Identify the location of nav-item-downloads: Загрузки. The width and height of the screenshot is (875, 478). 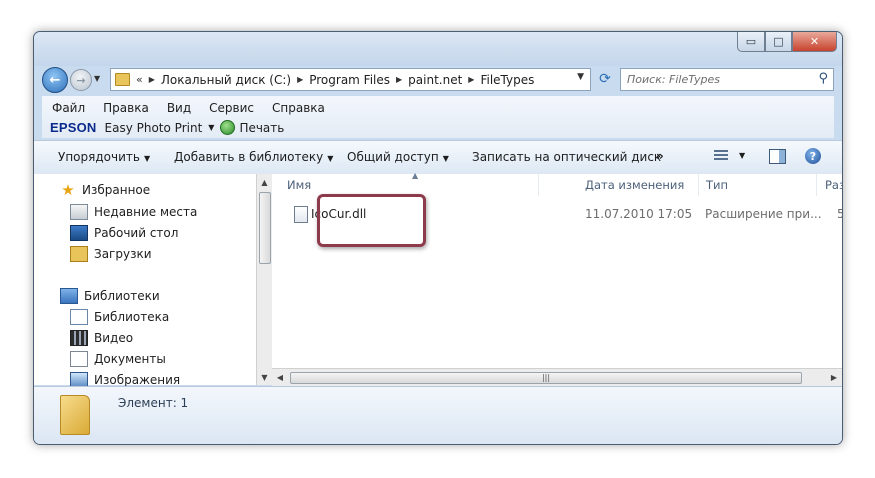
(111, 254).